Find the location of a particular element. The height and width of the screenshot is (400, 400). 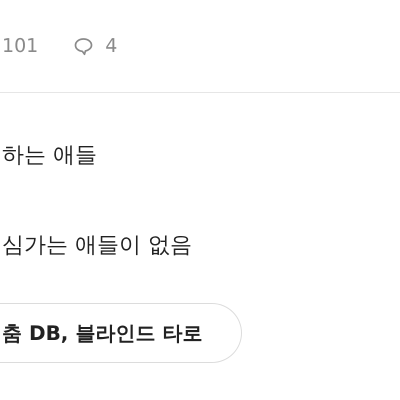

comment-icon is located at coordinates (84, 46).